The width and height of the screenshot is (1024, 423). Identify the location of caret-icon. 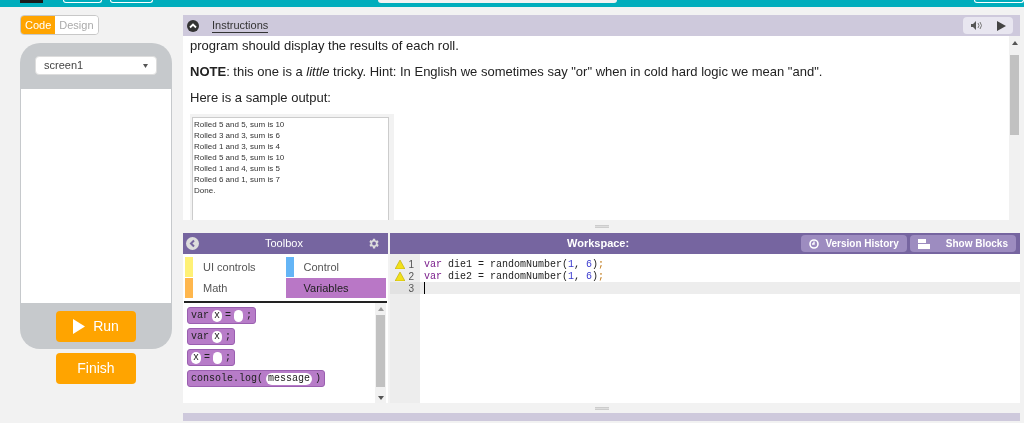
(145, 65).